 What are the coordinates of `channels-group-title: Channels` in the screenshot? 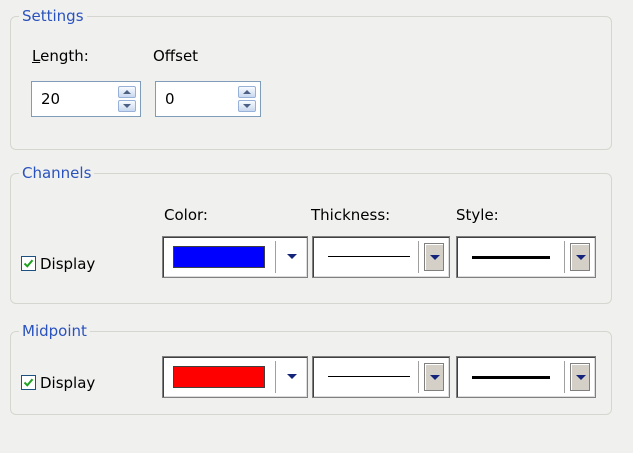 It's located at (57, 173).